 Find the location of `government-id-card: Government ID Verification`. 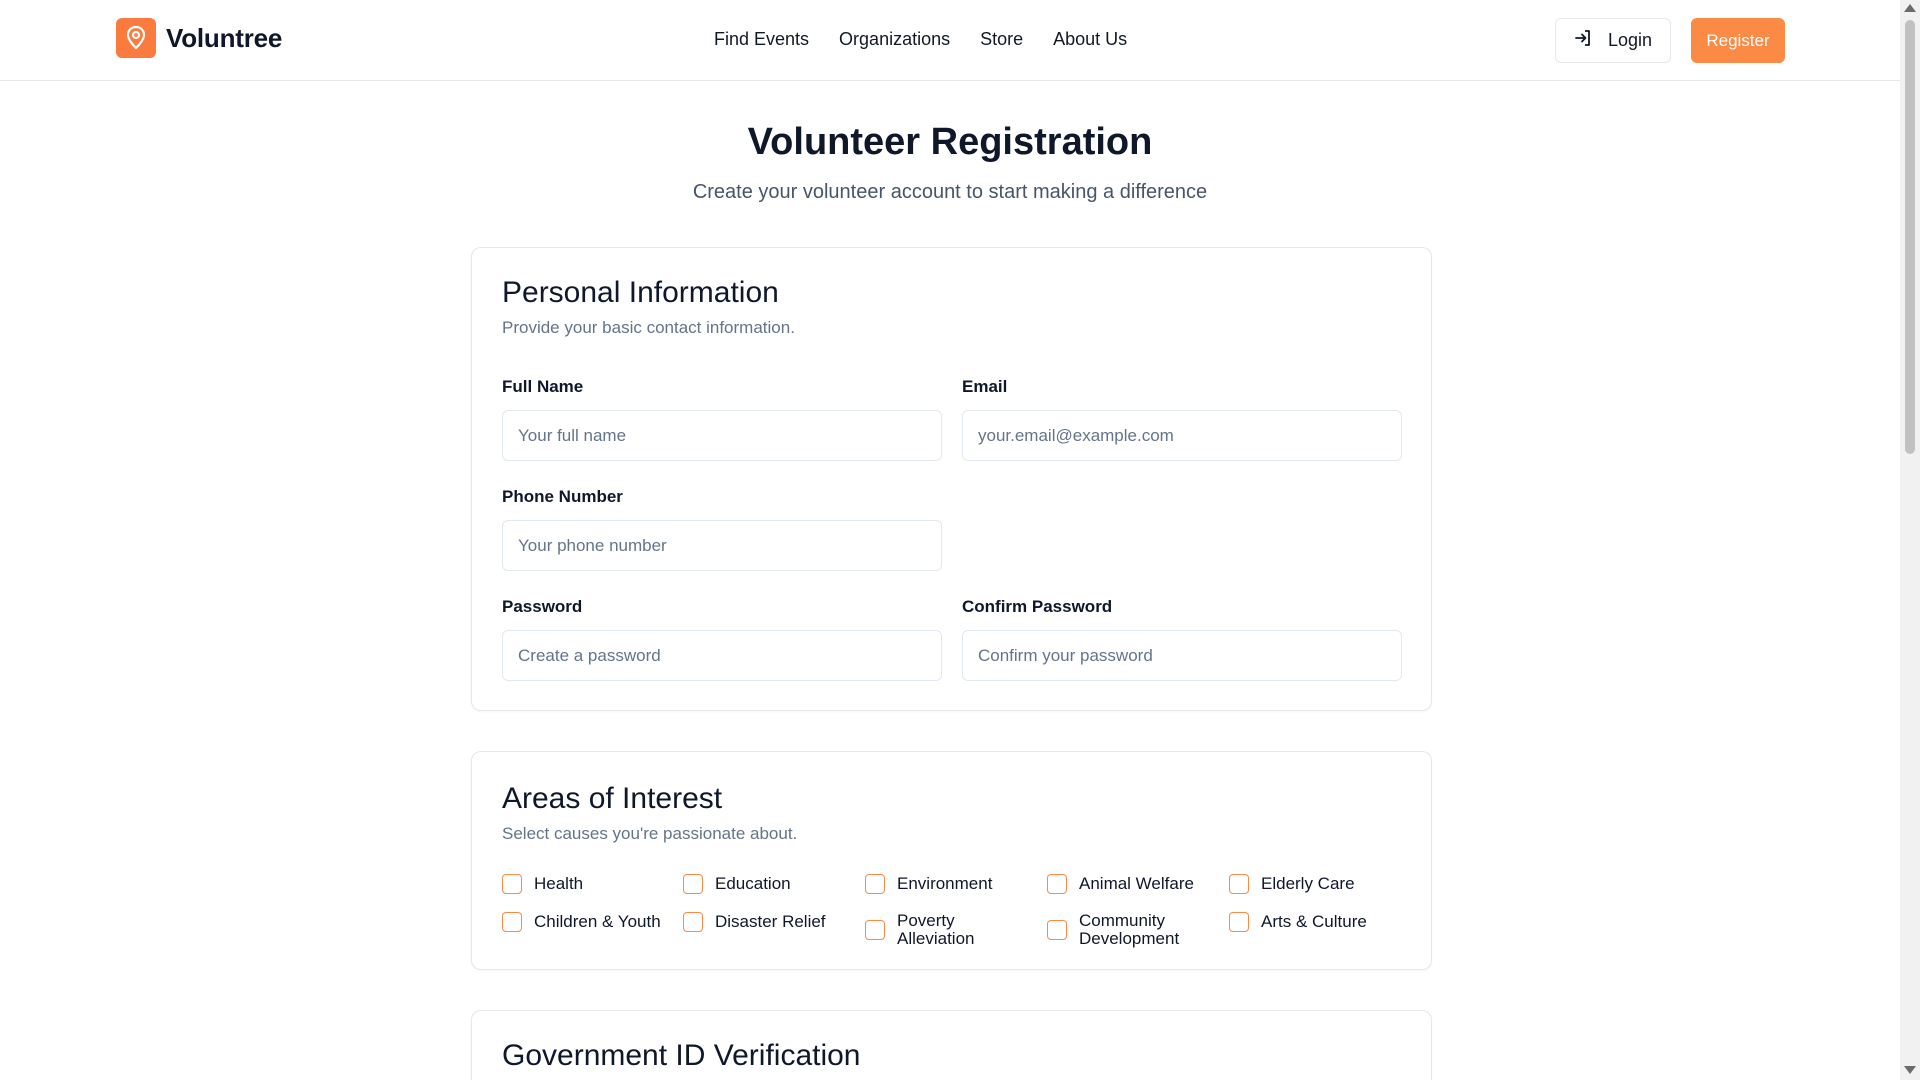

government-id-card: Government ID Verification is located at coordinates (951, 1045).